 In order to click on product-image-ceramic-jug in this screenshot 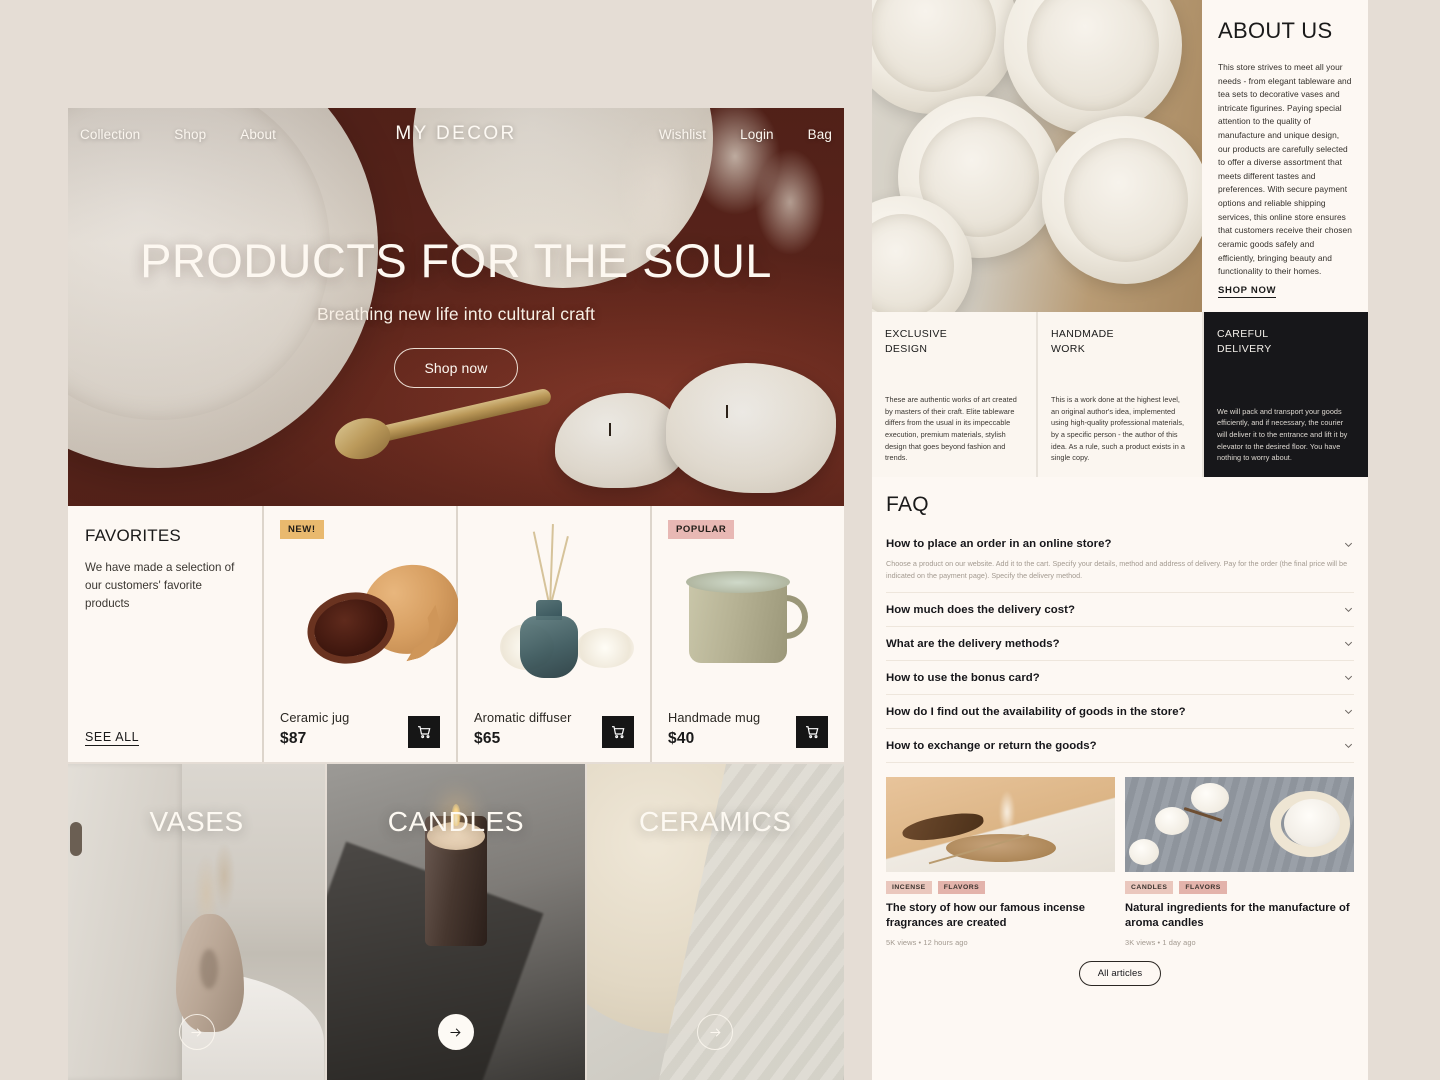, I will do `click(374, 624)`.